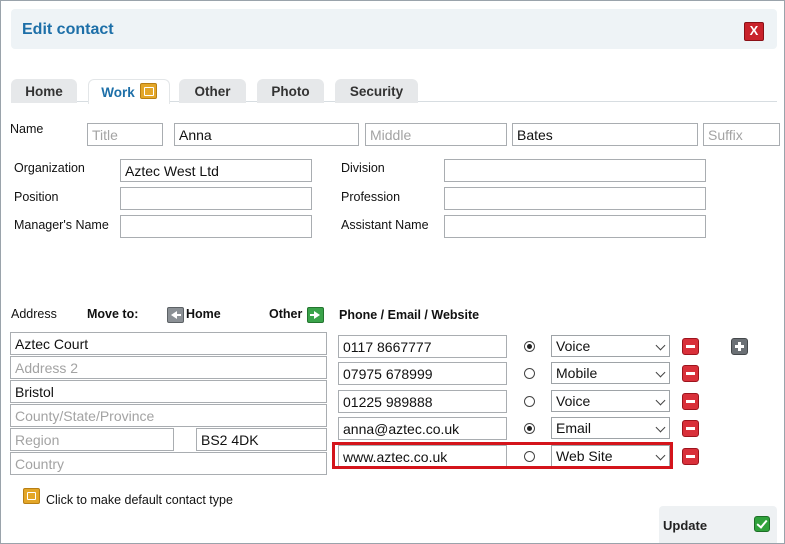 Image resolution: width=785 pixels, height=544 pixels. What do you see at coordinates (315, 315) in the screenshot?
I see `move-to-other-arrow-icon` at bounding box center [315, 315].